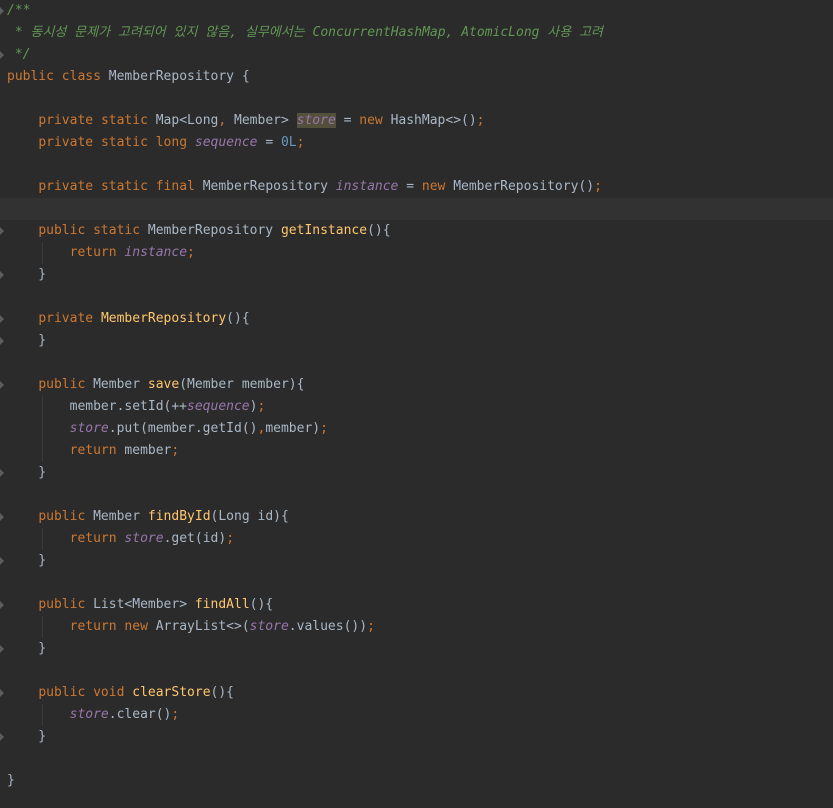  What do you see at coordinates (85, 76) in the screenshot?
I see `code-token: class` at bounding box center [85, 76].